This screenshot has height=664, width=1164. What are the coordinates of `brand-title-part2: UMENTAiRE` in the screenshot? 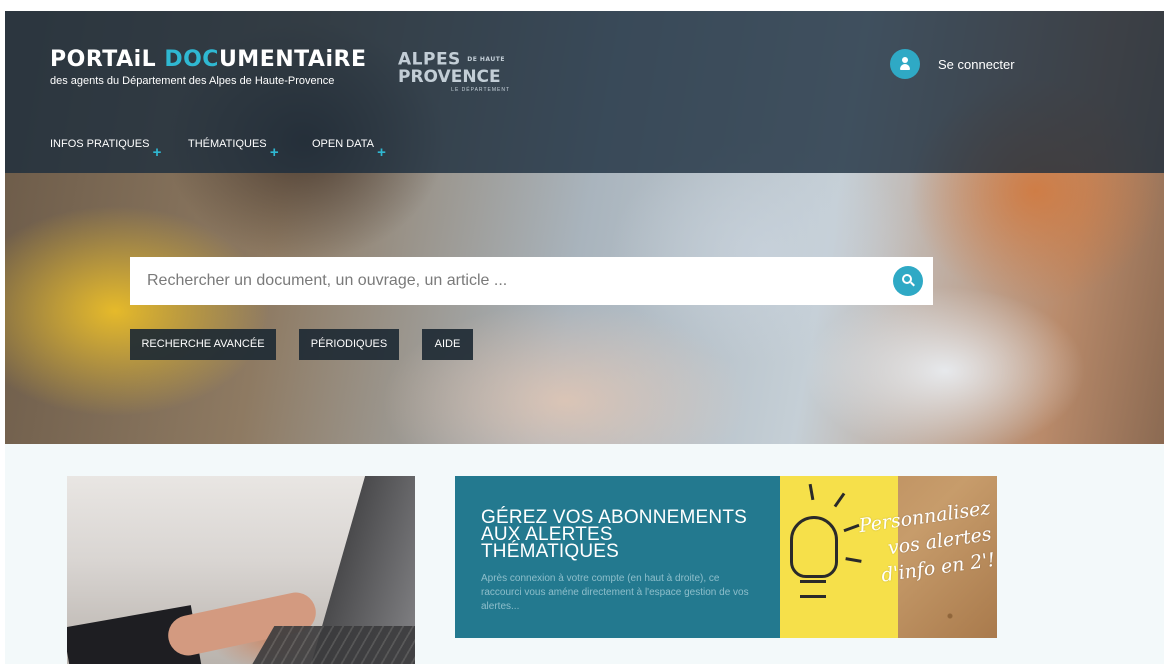 It's located at (292, 59).